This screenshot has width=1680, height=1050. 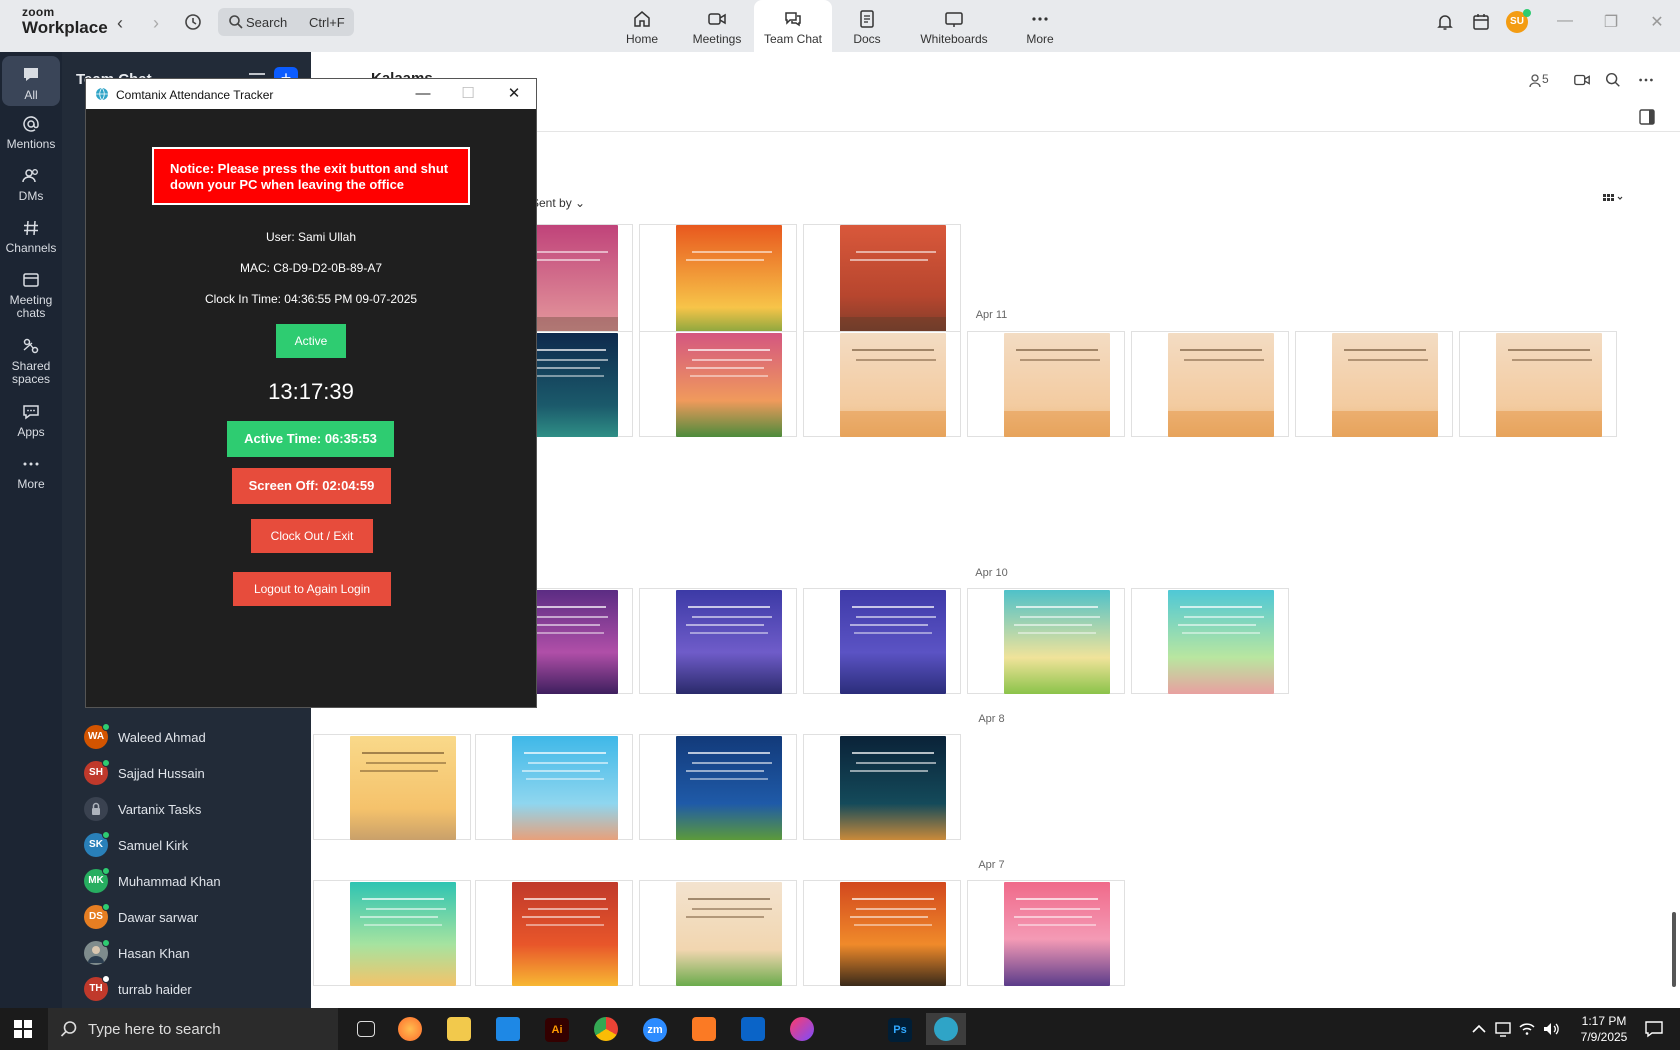 I want to click on clock-out-exit-button: Clock Out / Exit, so click(x=312, y=536).